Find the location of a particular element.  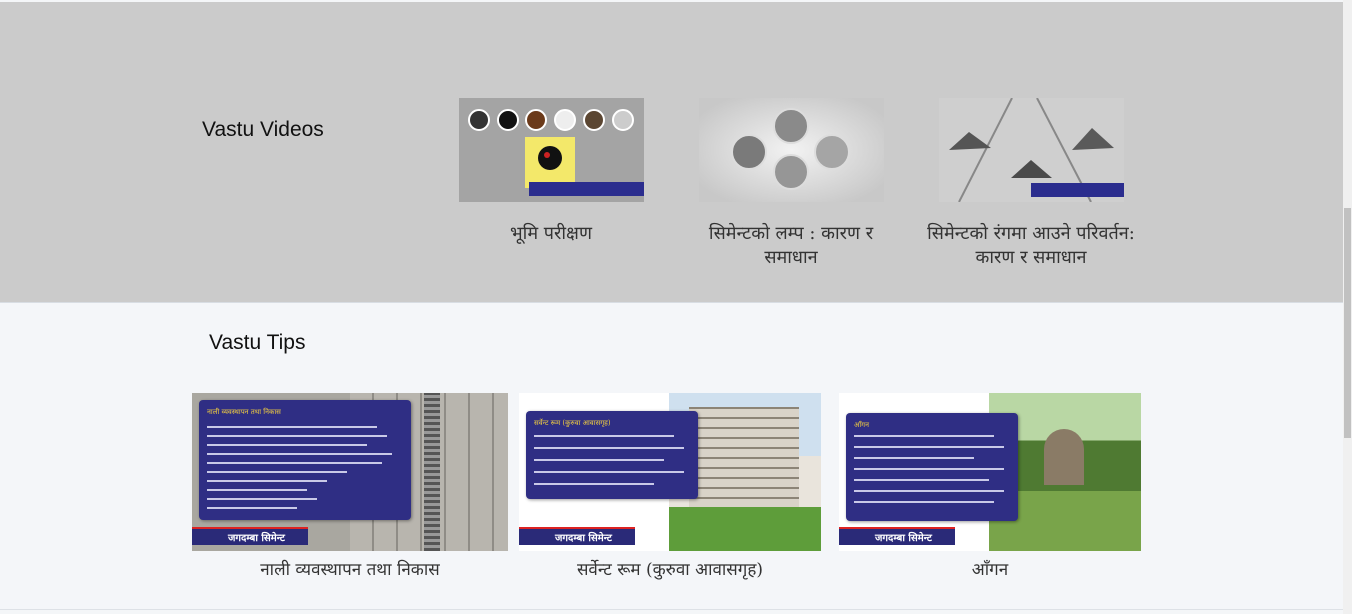

video-title: सिमेन्टको लम्प : कारण र समाधान is located at coordinates (791, 246).